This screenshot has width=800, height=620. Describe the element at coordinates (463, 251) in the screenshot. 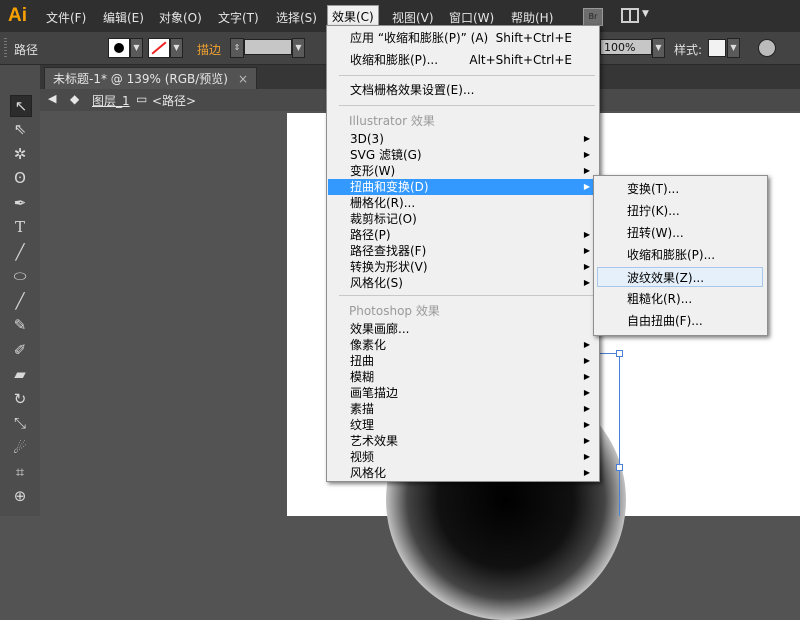

I see `menu-item-pathfinder: 路径查找器(F) ▶` at that location.